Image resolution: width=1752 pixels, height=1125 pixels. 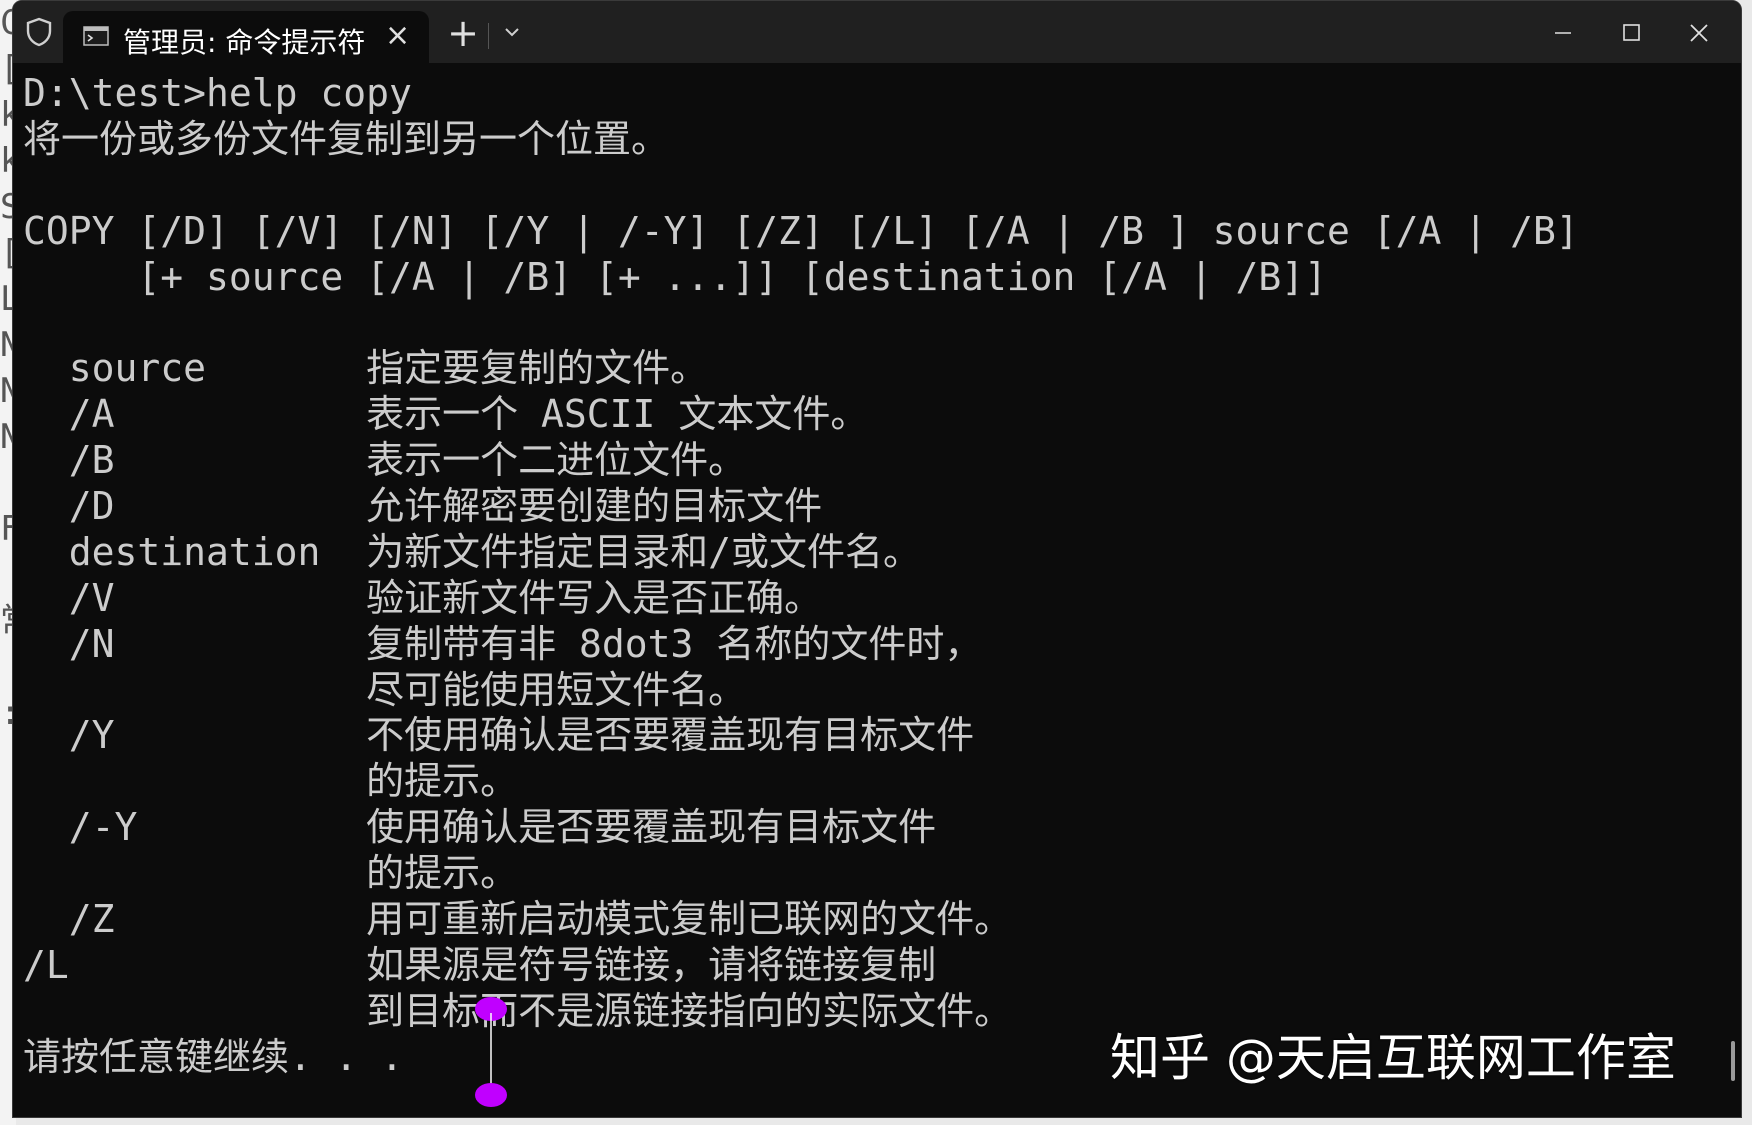 I want to click on console-line: /V 验证新文件写入是否正确。, so click(x=423, y=597).